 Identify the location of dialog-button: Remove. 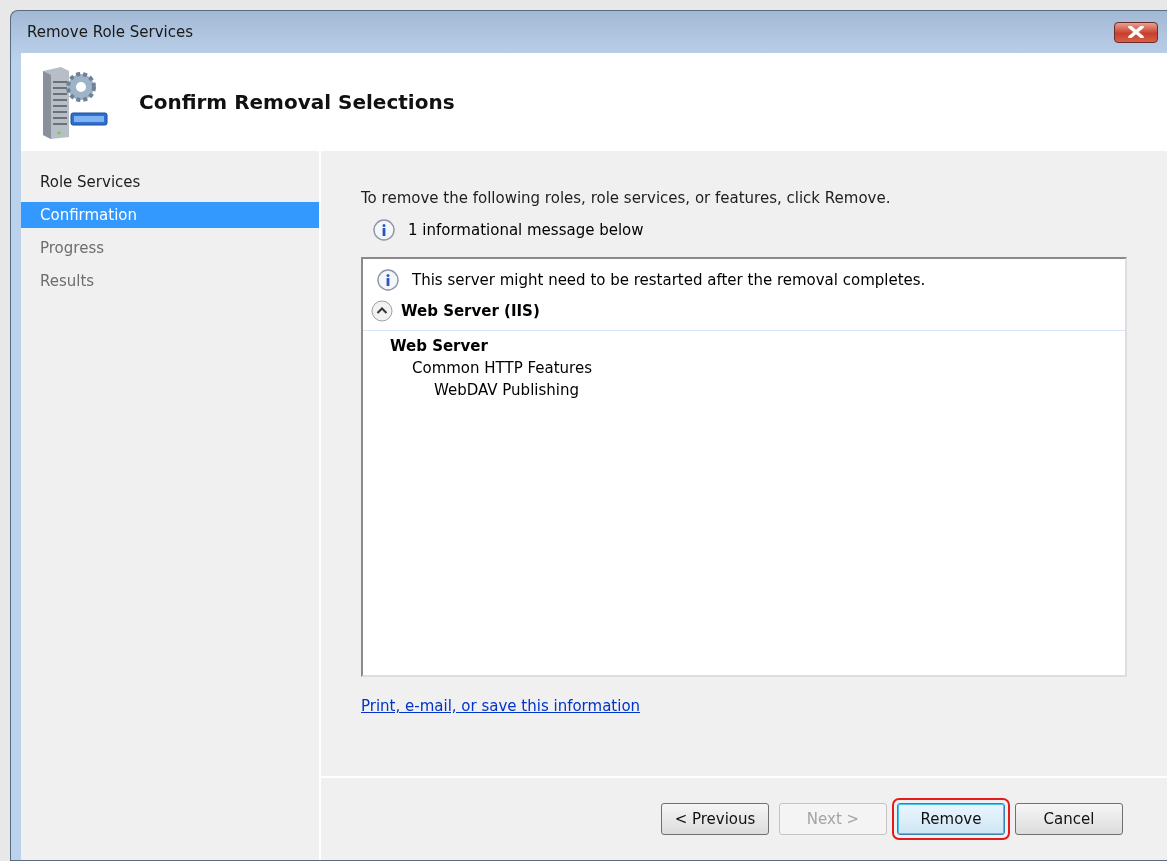
(951, 819).